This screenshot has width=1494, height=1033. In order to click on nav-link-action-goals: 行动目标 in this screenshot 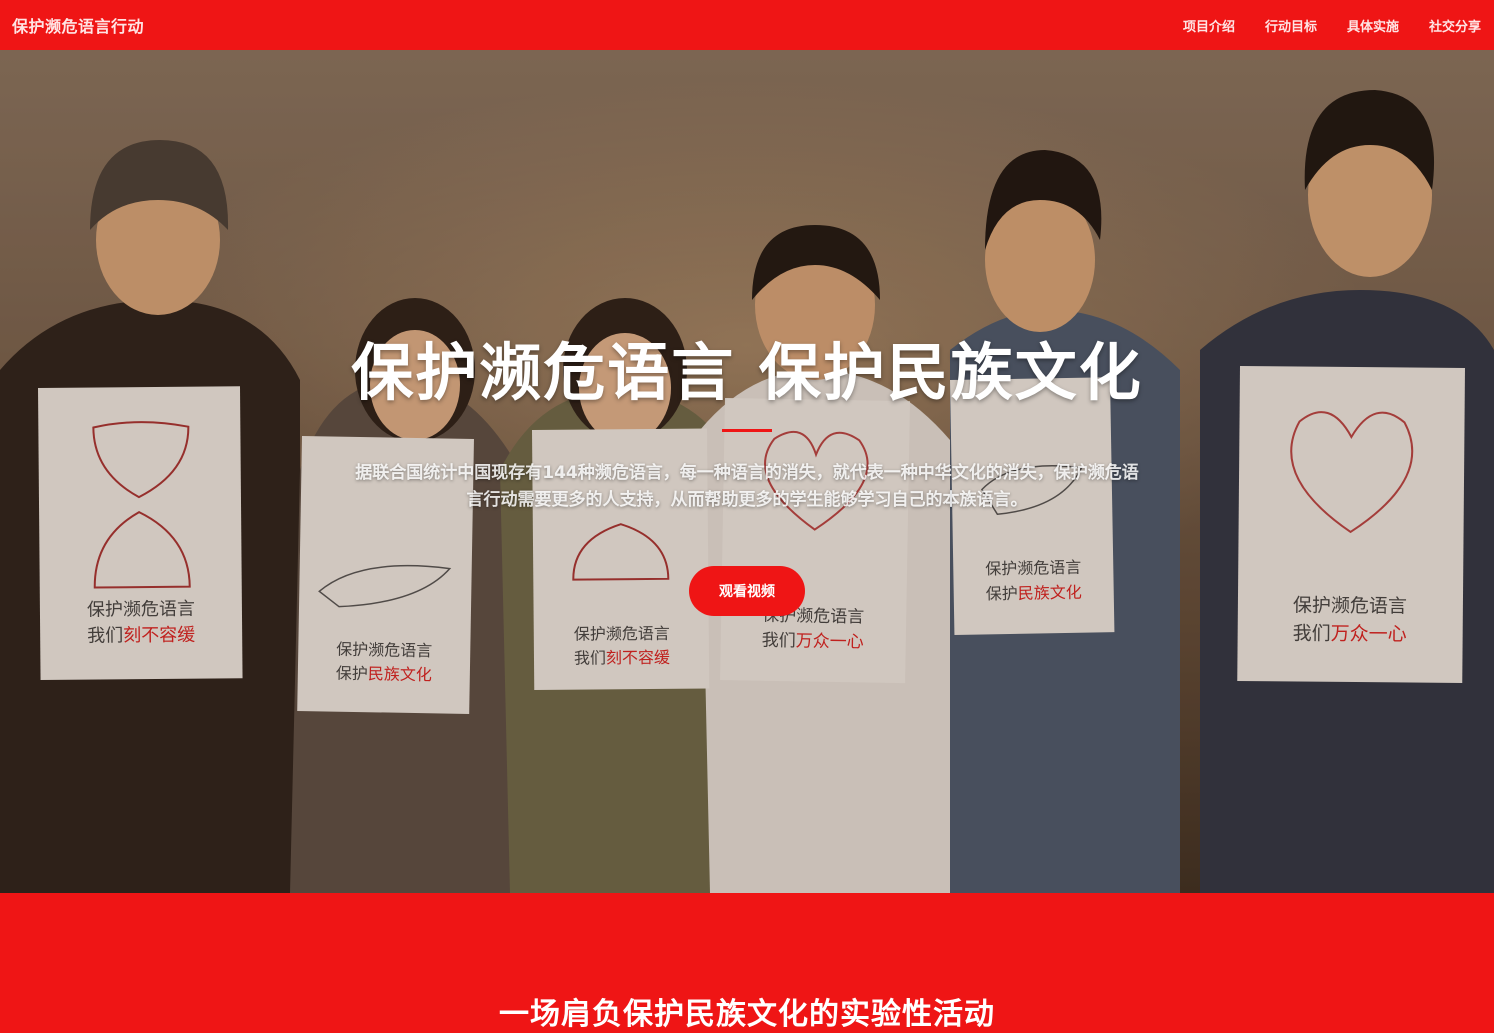, I will do `click(1291, 25)`.